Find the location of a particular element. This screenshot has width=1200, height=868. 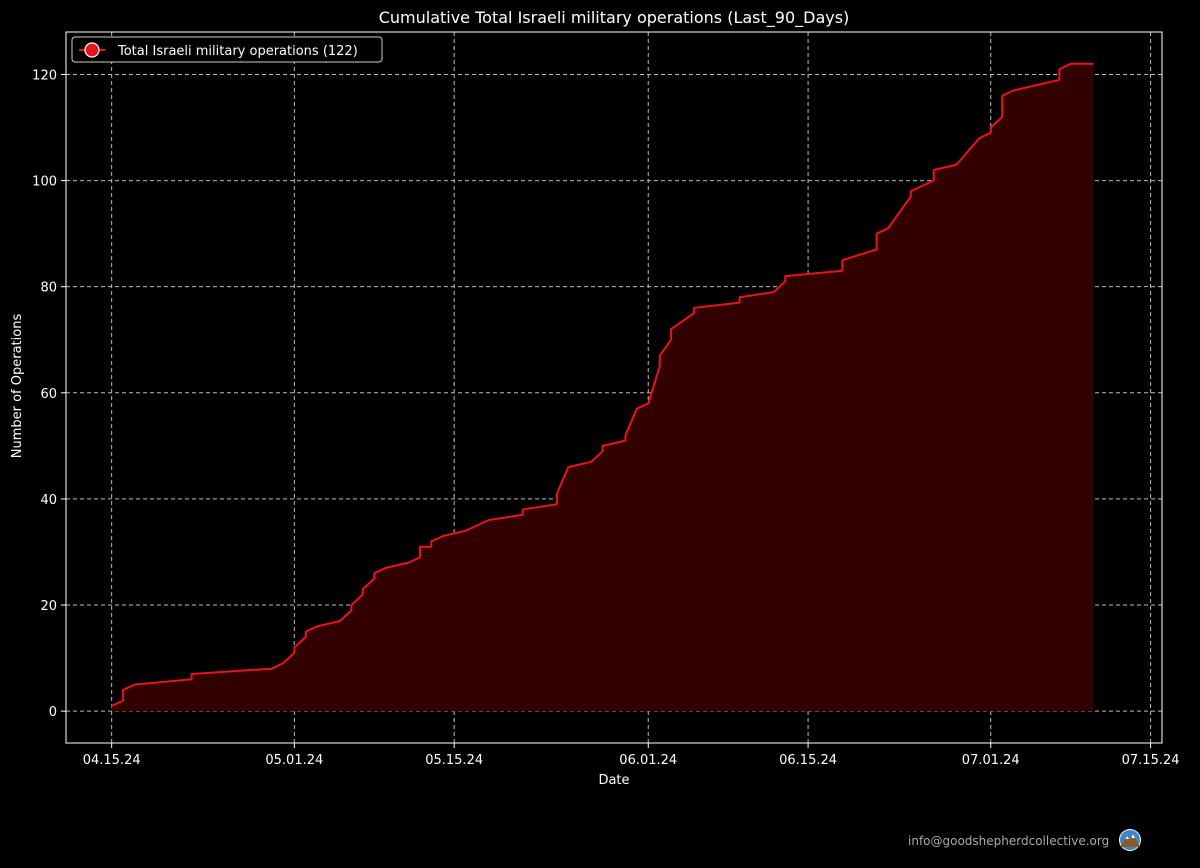

y-tick-label: 0 is located at coordinates (53, 712).